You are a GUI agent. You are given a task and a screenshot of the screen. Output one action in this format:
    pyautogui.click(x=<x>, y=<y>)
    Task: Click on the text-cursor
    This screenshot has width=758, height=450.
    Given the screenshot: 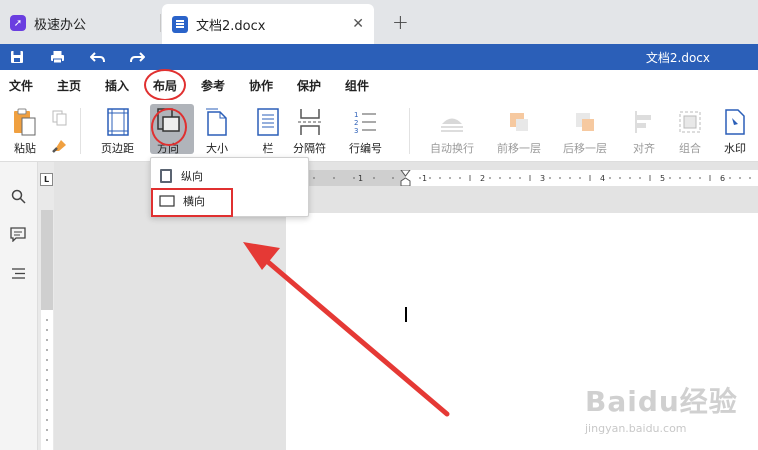 What is the action you would take?
    pyautogui.click(x=406, y=314)
    